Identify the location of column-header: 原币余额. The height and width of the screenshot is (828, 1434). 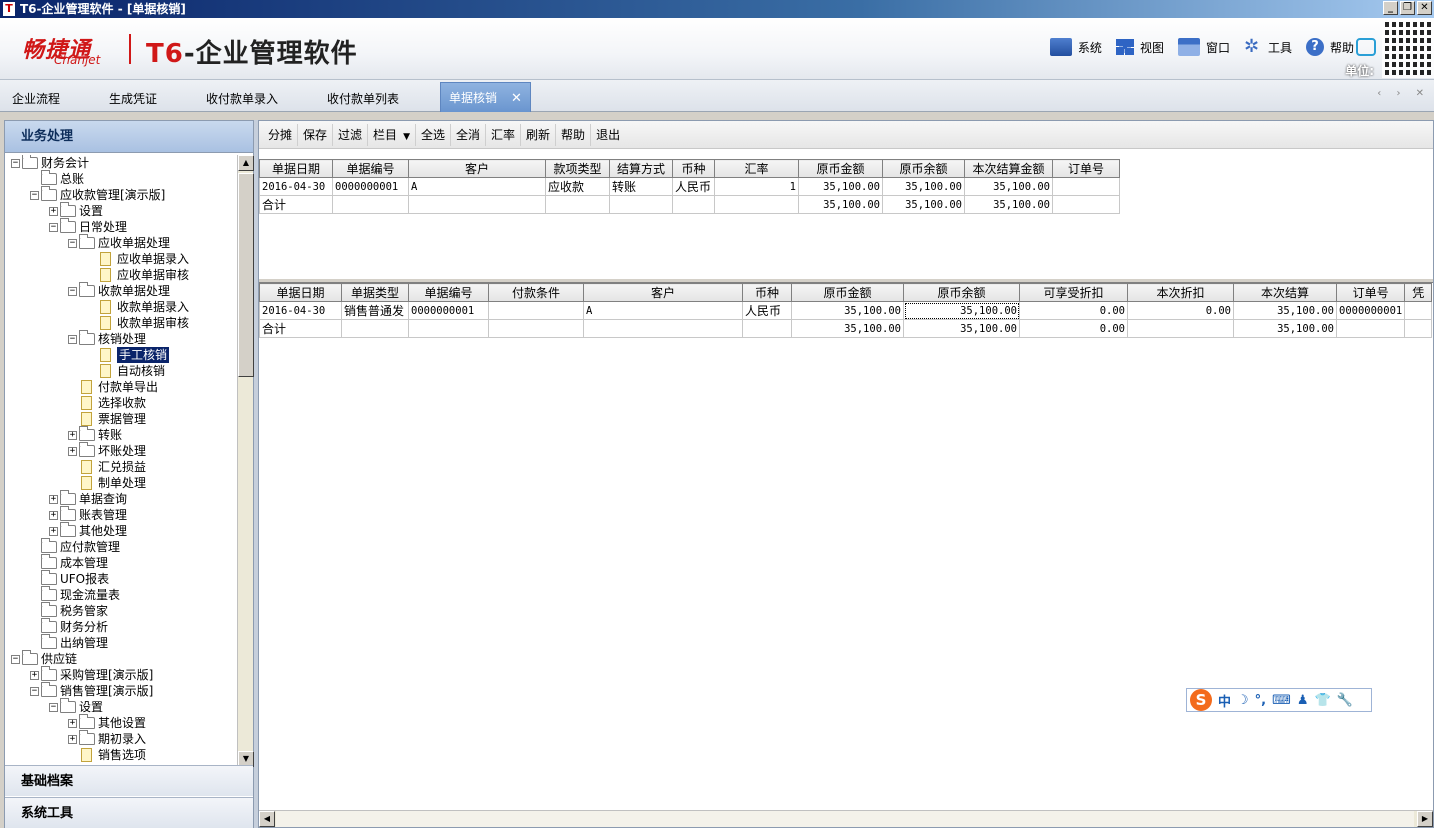
(923, 168).